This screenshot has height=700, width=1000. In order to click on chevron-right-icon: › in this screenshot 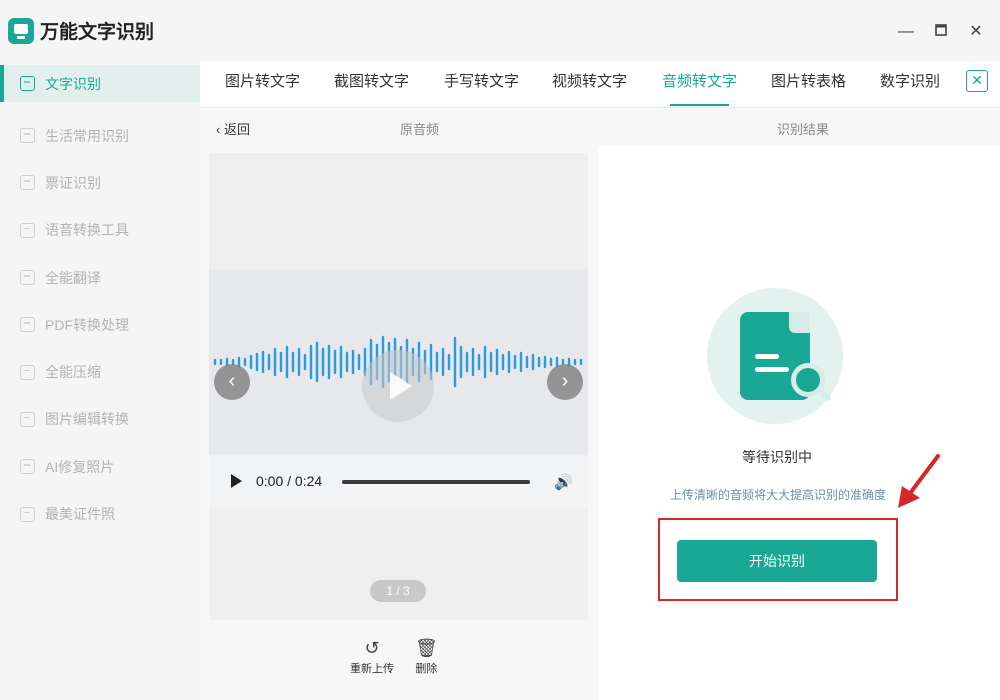, I will do `click(565, 381)`.